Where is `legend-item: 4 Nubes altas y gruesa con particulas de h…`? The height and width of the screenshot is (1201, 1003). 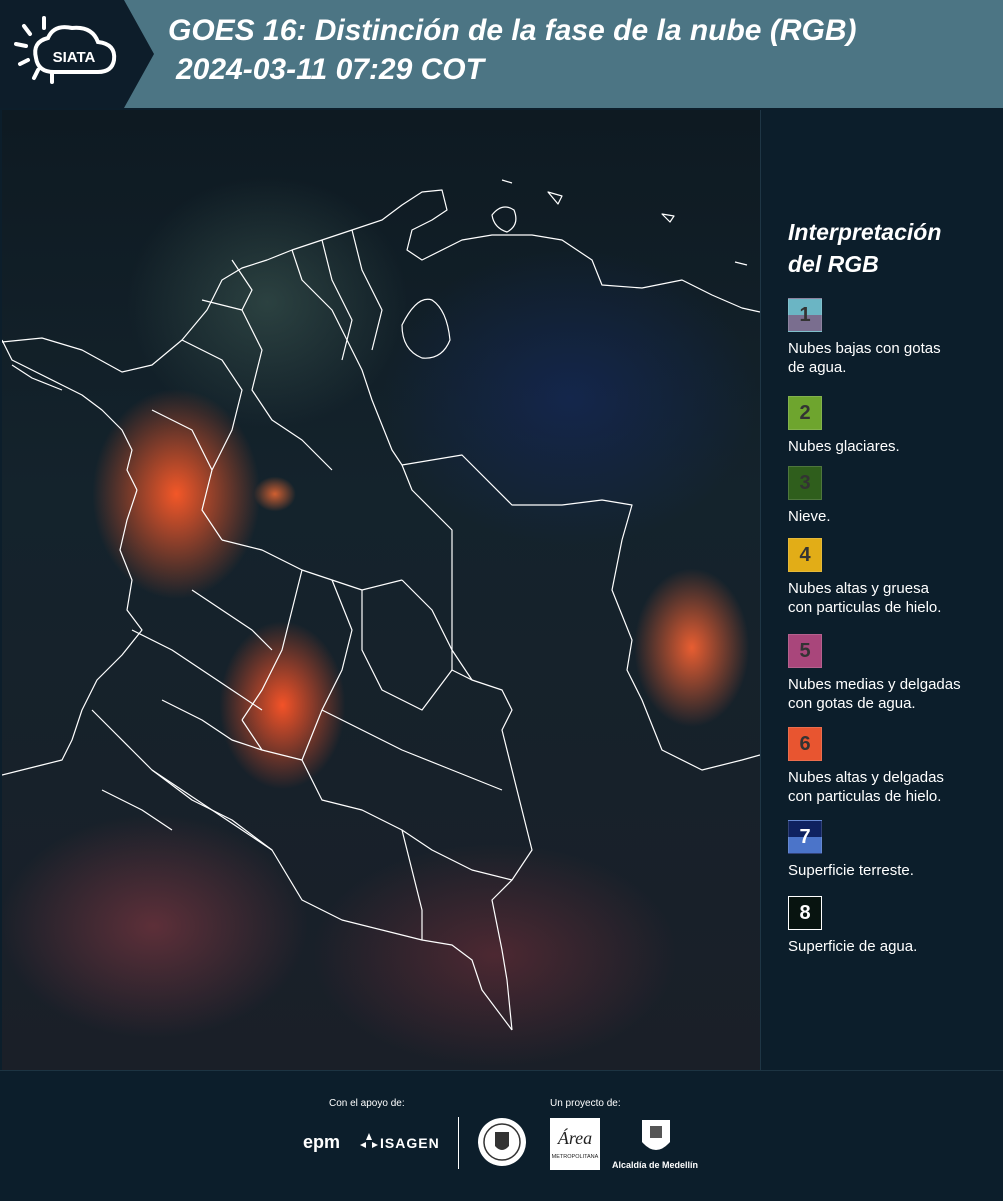
legend-item: 4 Nubes altas y gruesa con particulas de h… is located at coordinates (893, 577).